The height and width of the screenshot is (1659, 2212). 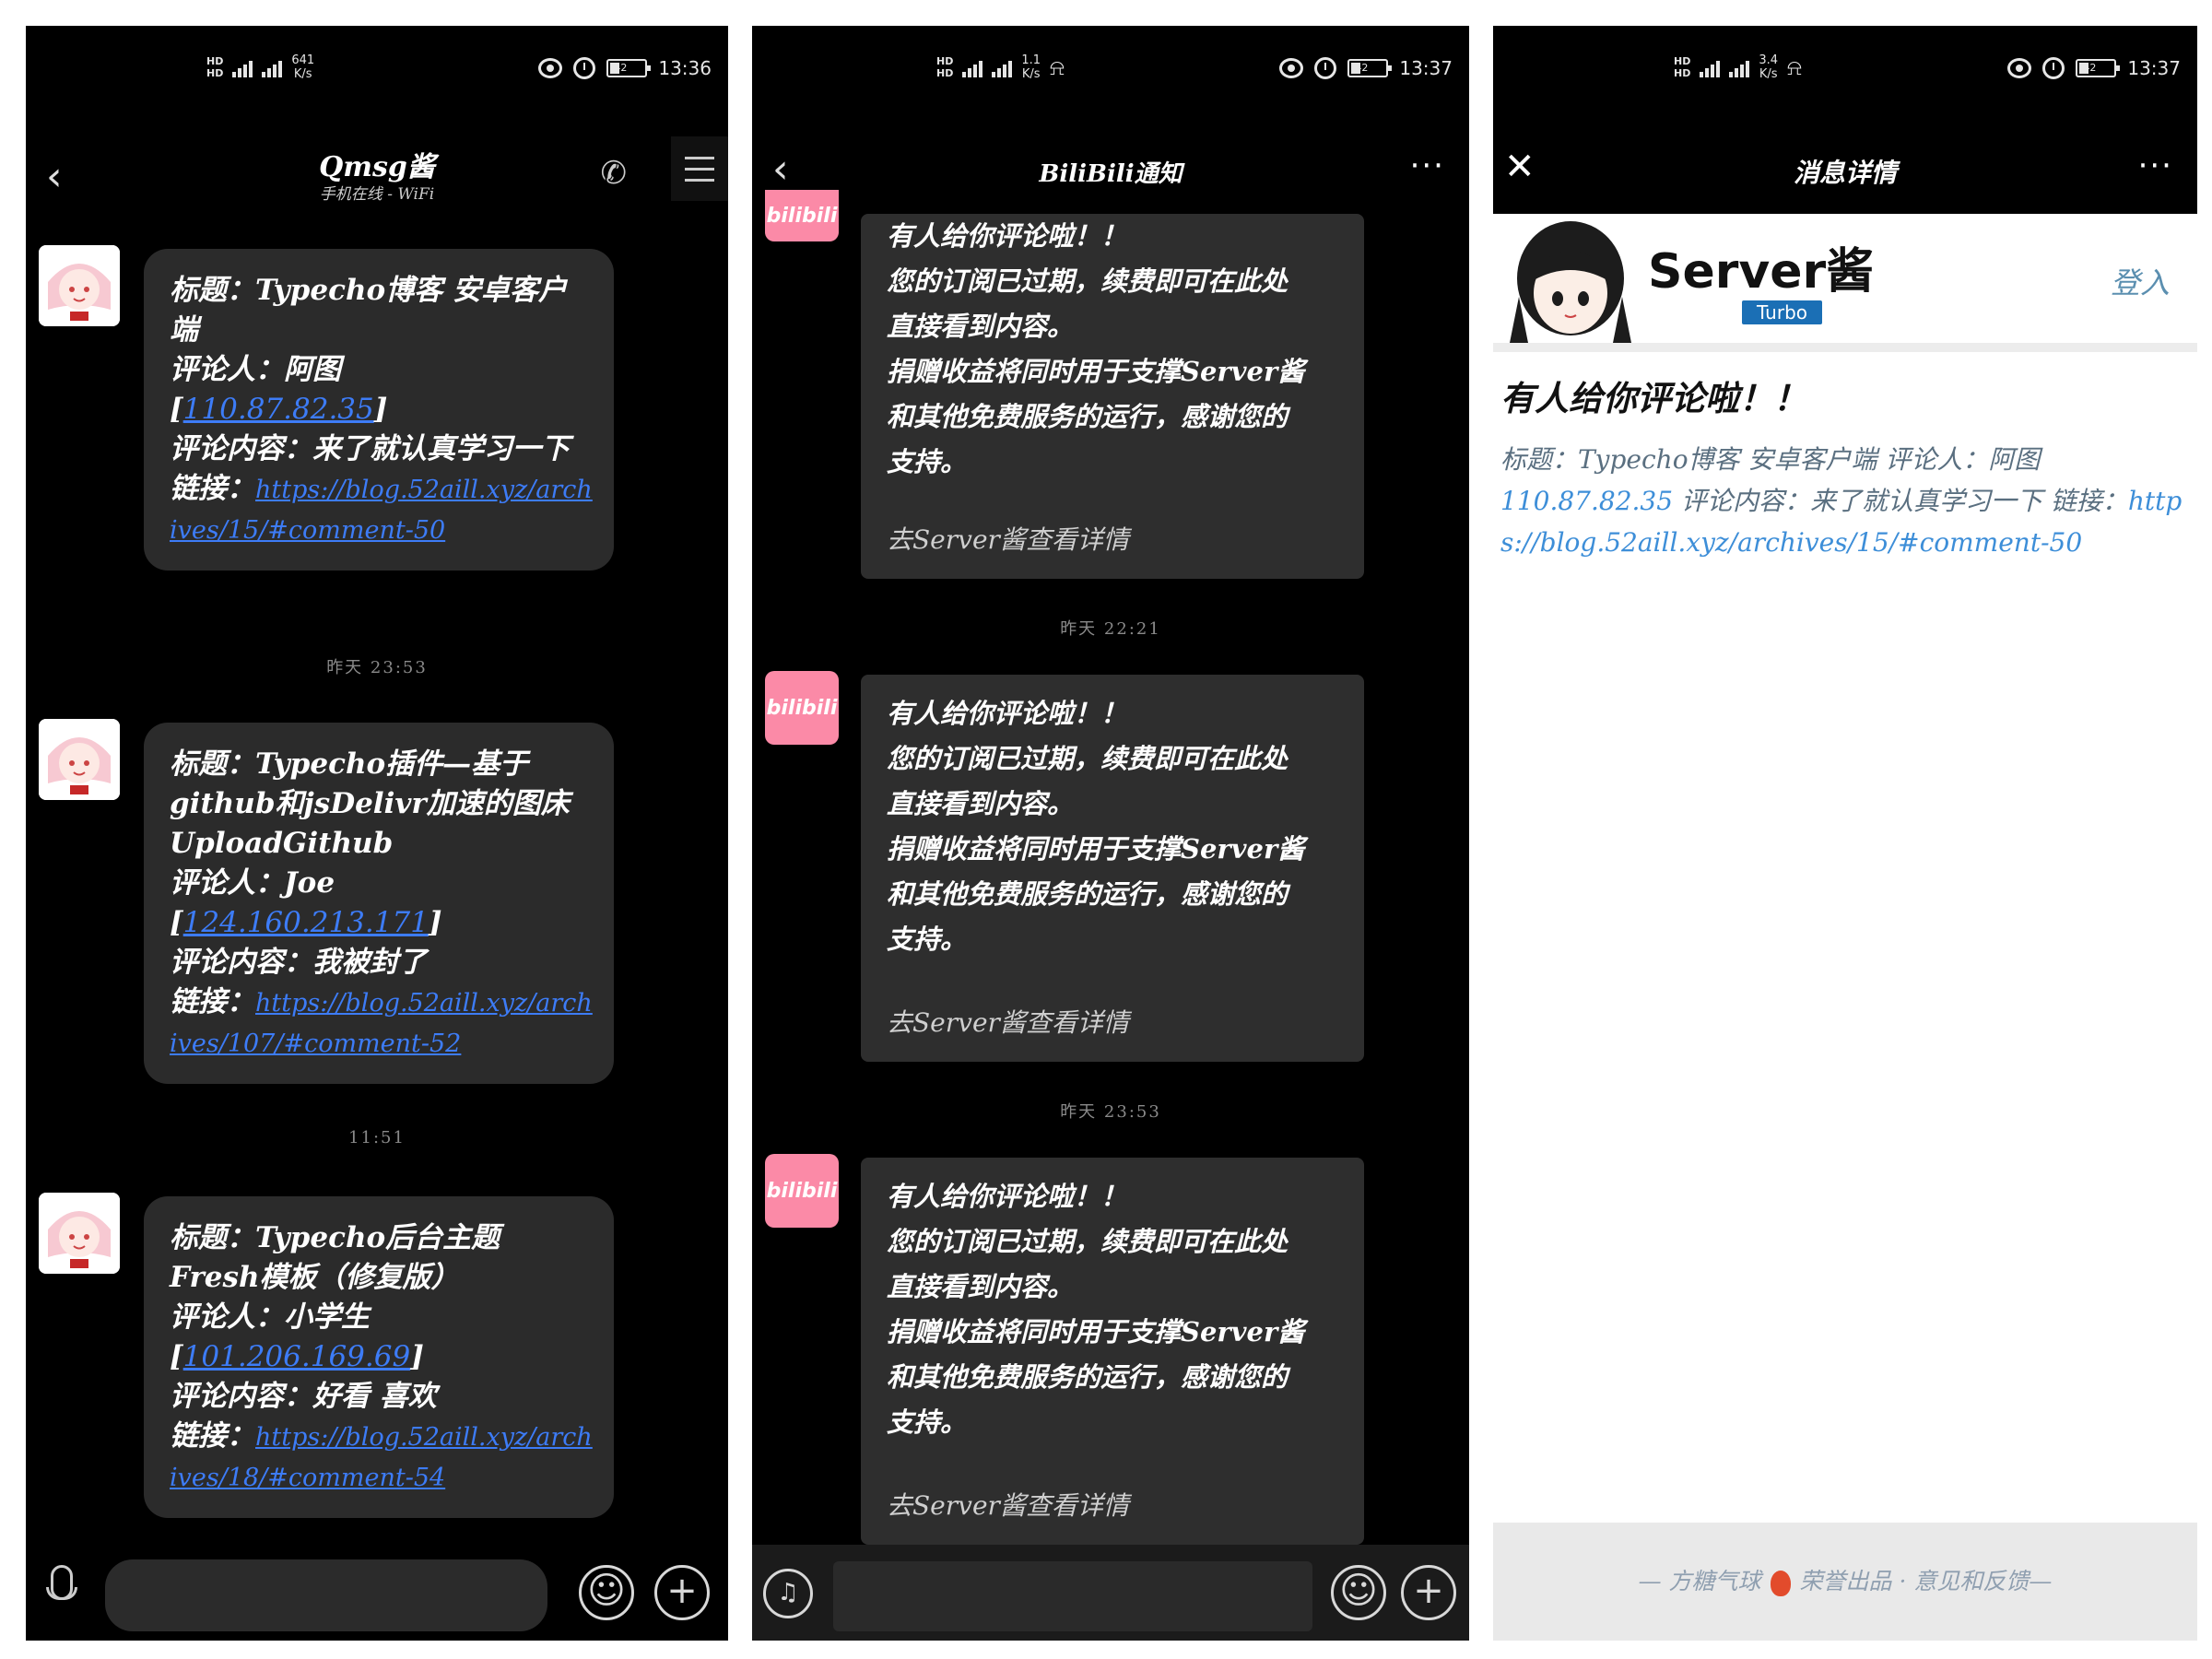 I want to click on detail-title: 消息详情, so click(x=1845, y=173).